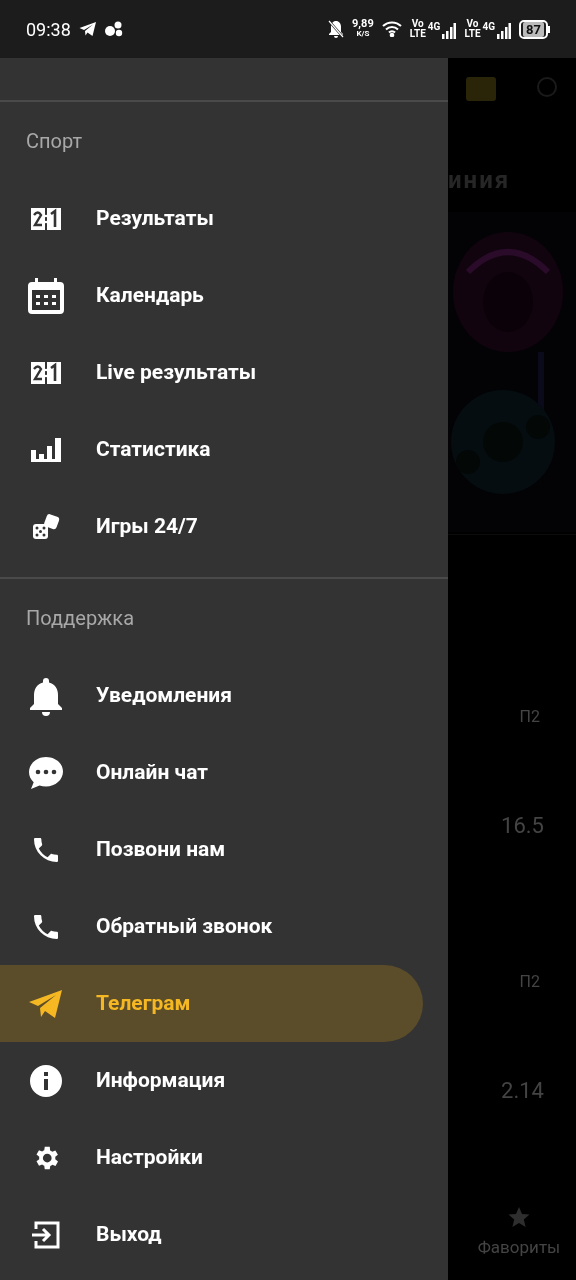 The image size is (576, 1280). Describe the element at coordinates (391, 29) in the screenshot. I see `wifi-icon` at that location.